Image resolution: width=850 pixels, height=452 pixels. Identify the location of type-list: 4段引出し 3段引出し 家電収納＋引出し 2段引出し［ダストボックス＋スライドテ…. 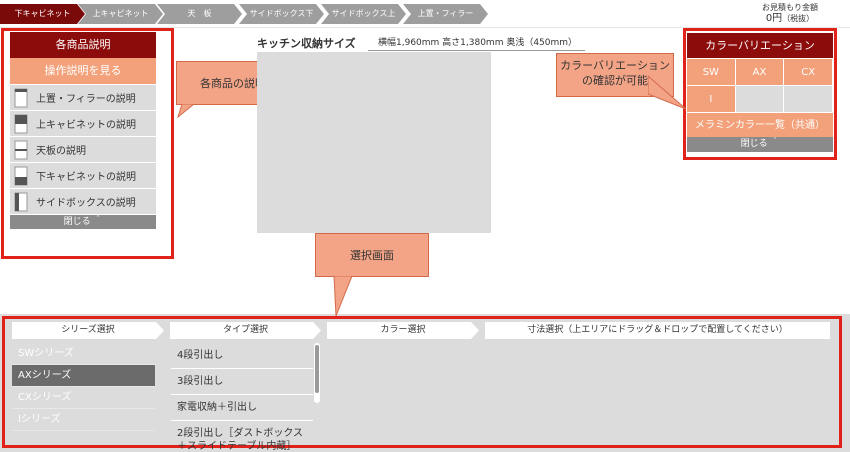
(242, 397).